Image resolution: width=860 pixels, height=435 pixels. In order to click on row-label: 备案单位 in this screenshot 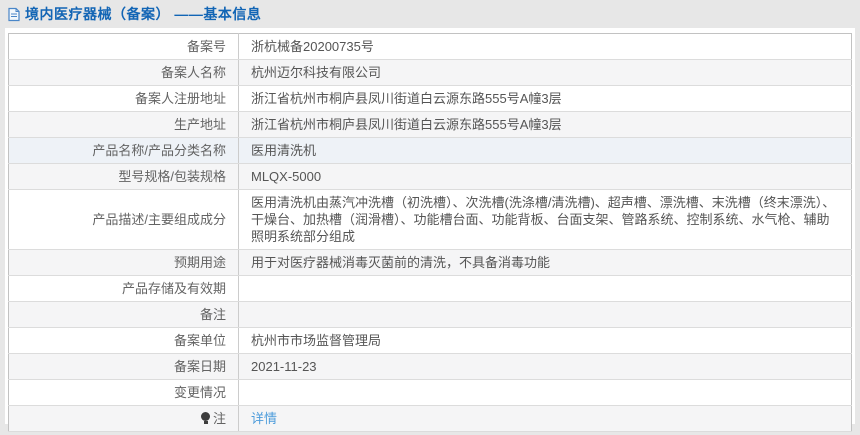, I will do `click(123, 340)`.